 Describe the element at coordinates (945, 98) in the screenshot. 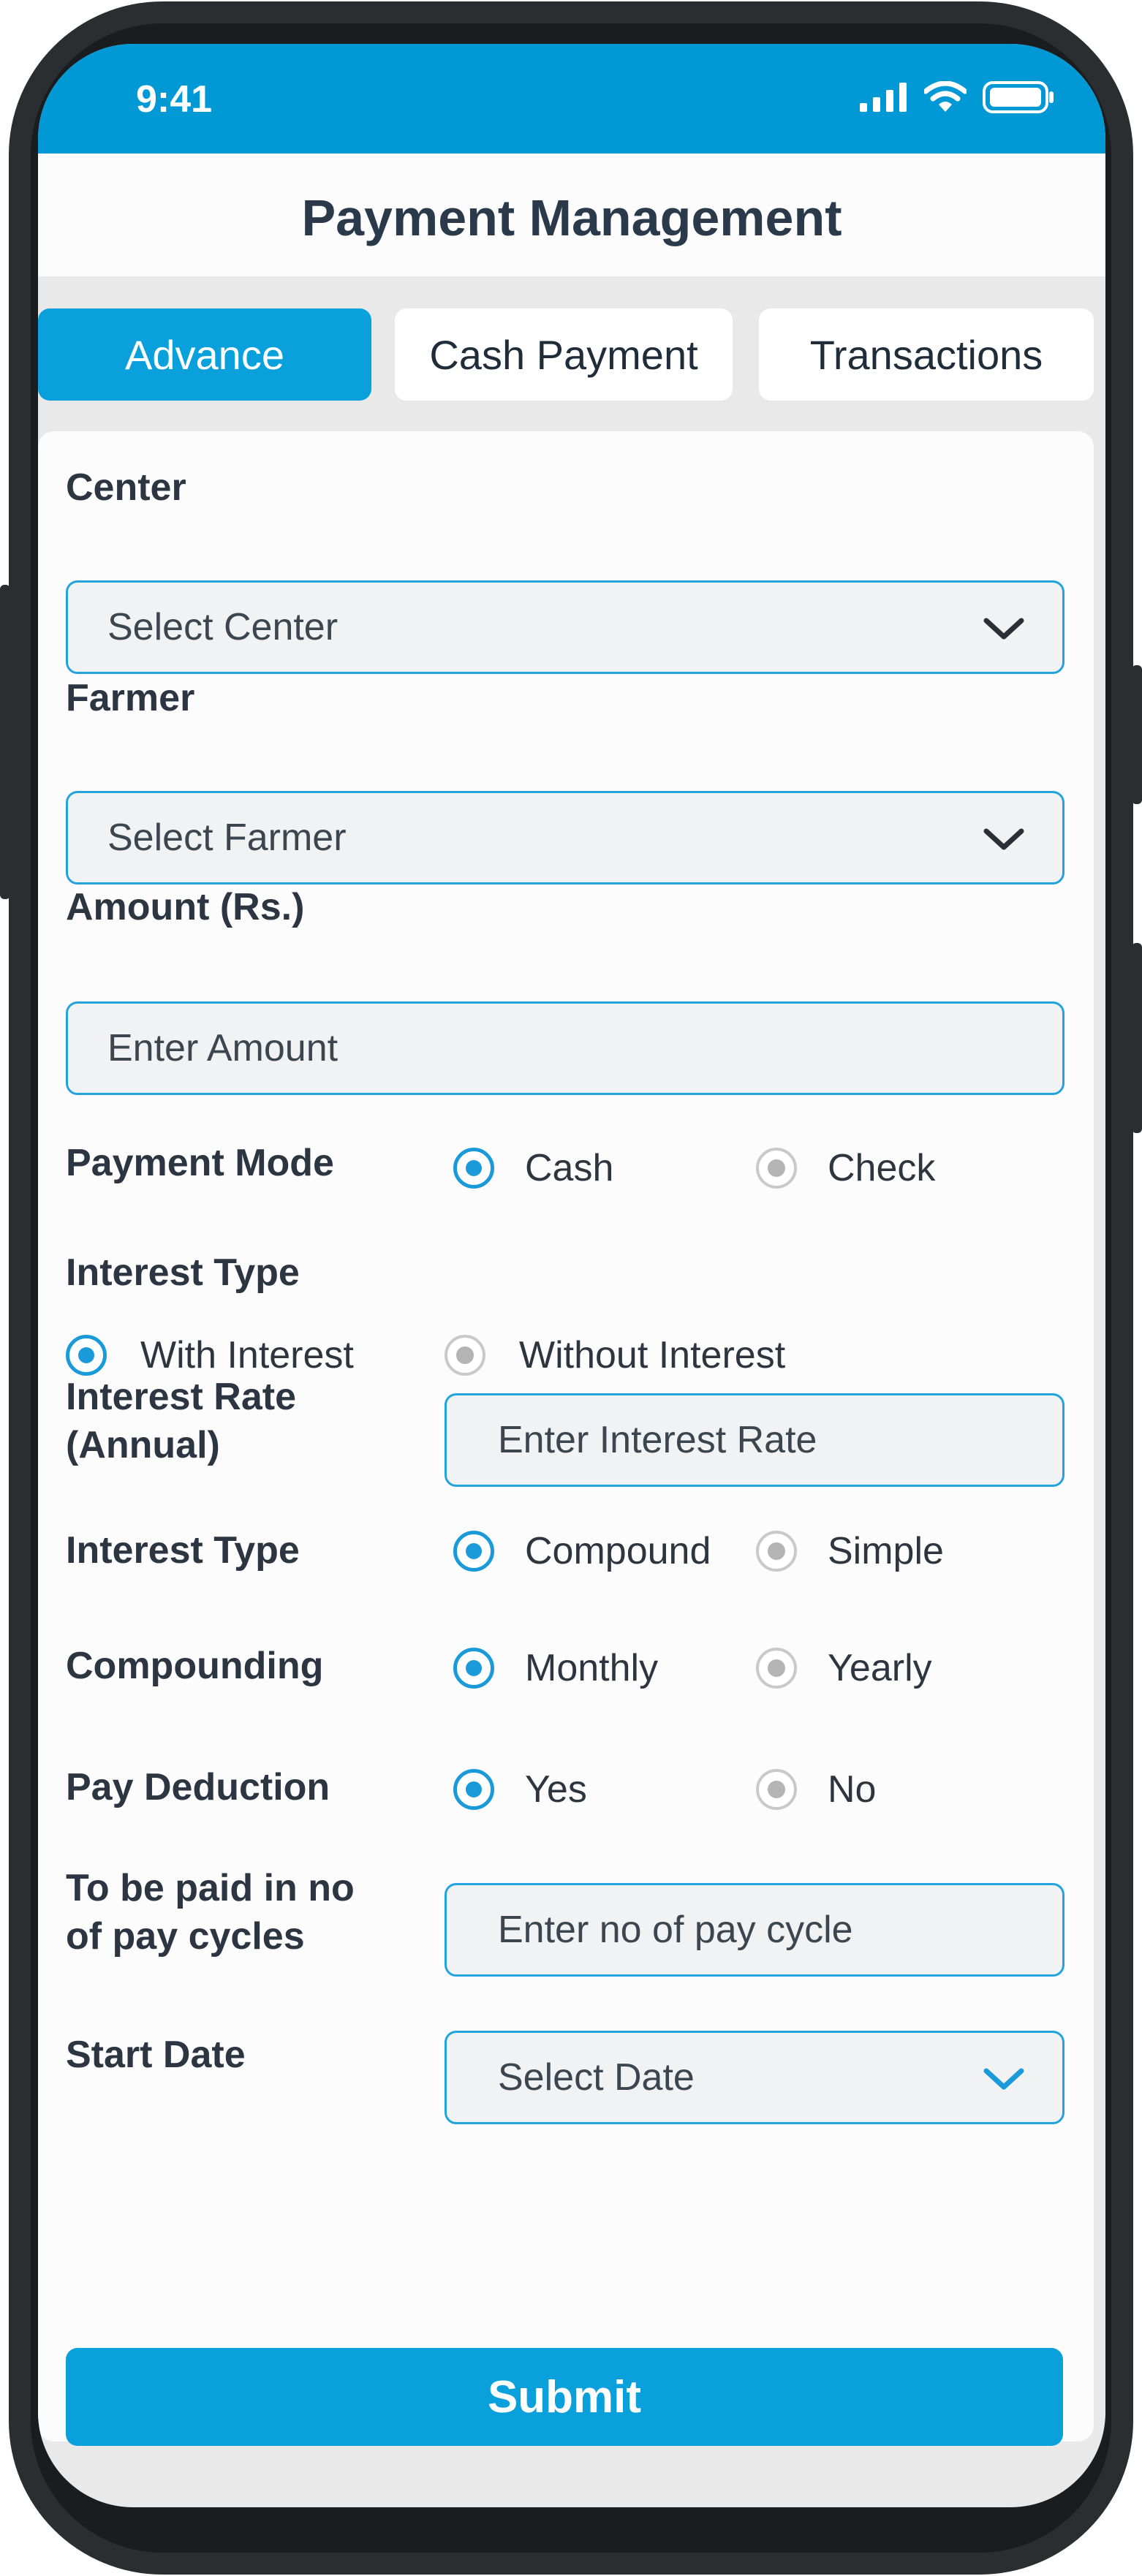

I see `wifi-icon` at that location.